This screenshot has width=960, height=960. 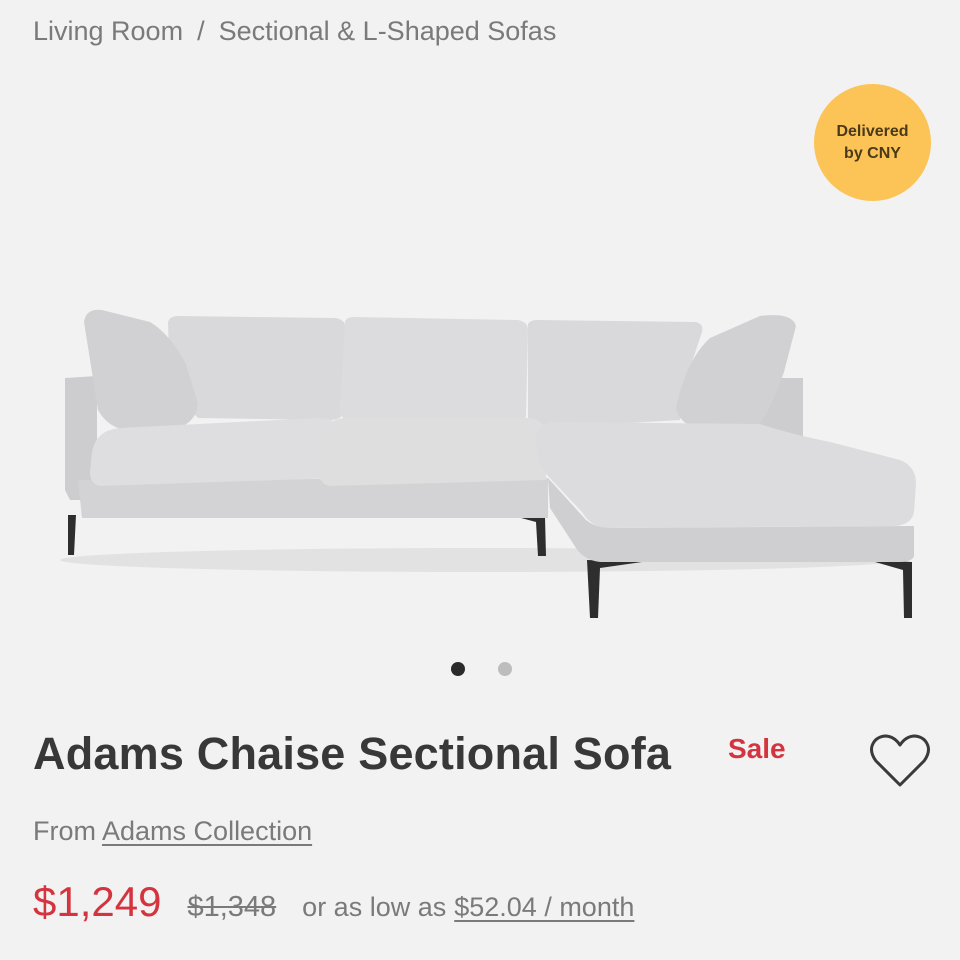 What do you see at coordinates (232, 907) in the screenshot?
I see `original-price: $1,348` at bounding box center [232, 907].